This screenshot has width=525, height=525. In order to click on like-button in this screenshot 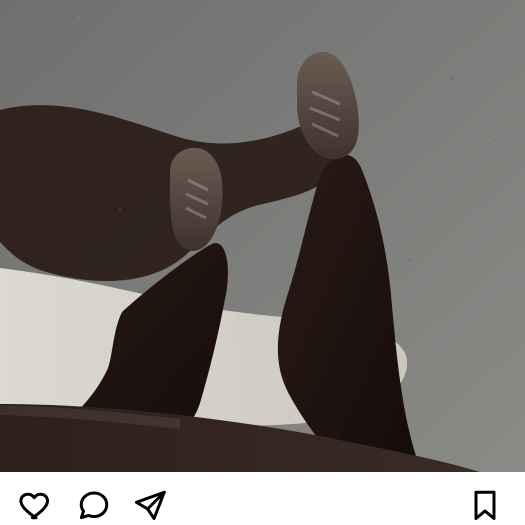, I will do `click(36, 505)`.